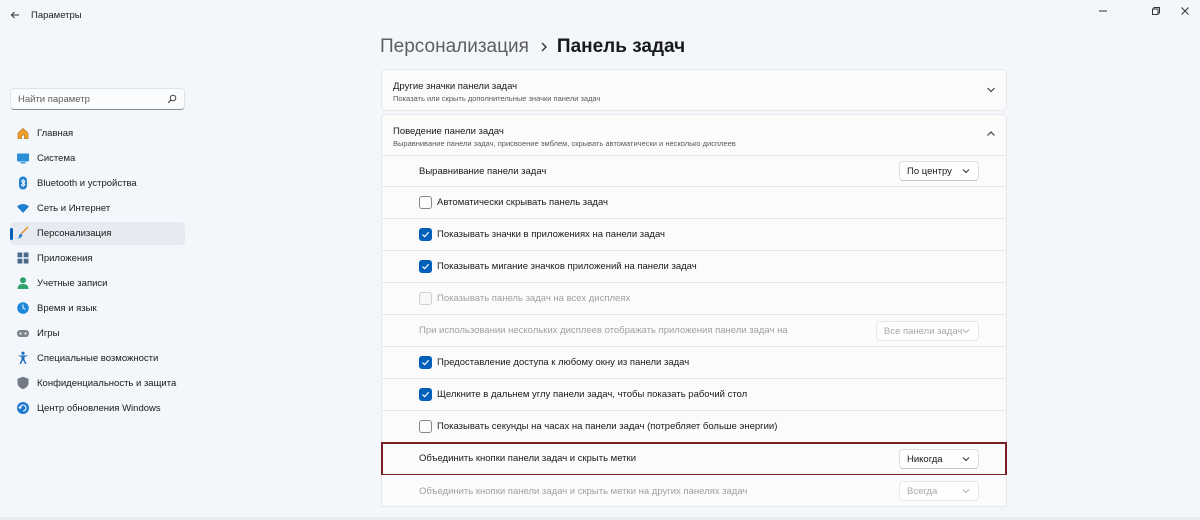 This screenshot has height=520, width=1200. What do you see at coordinates (65, 258) in the screenshot?
I see `nav-label: Приложения` at bounding box center [65, 258].